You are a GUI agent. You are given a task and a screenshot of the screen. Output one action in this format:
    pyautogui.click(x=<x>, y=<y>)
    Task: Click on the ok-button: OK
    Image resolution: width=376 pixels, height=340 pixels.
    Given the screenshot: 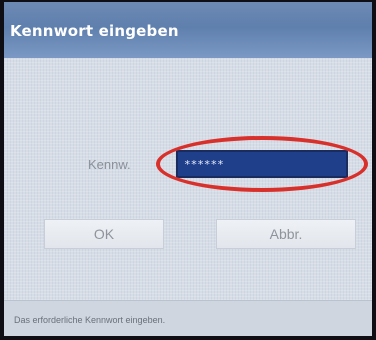 What is the action you would take?
    pyautogui.click(x=104, y=234)
    